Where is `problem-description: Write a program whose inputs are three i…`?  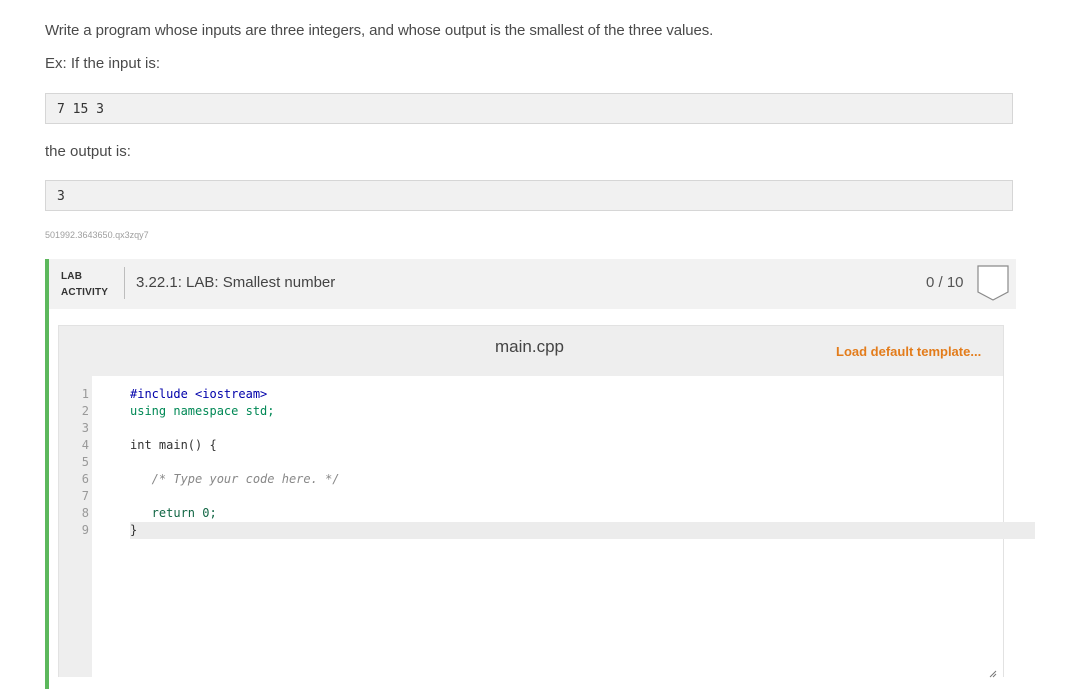
problem-description: Write a program whose inputs are three i… is located at coordinates (379, 30).